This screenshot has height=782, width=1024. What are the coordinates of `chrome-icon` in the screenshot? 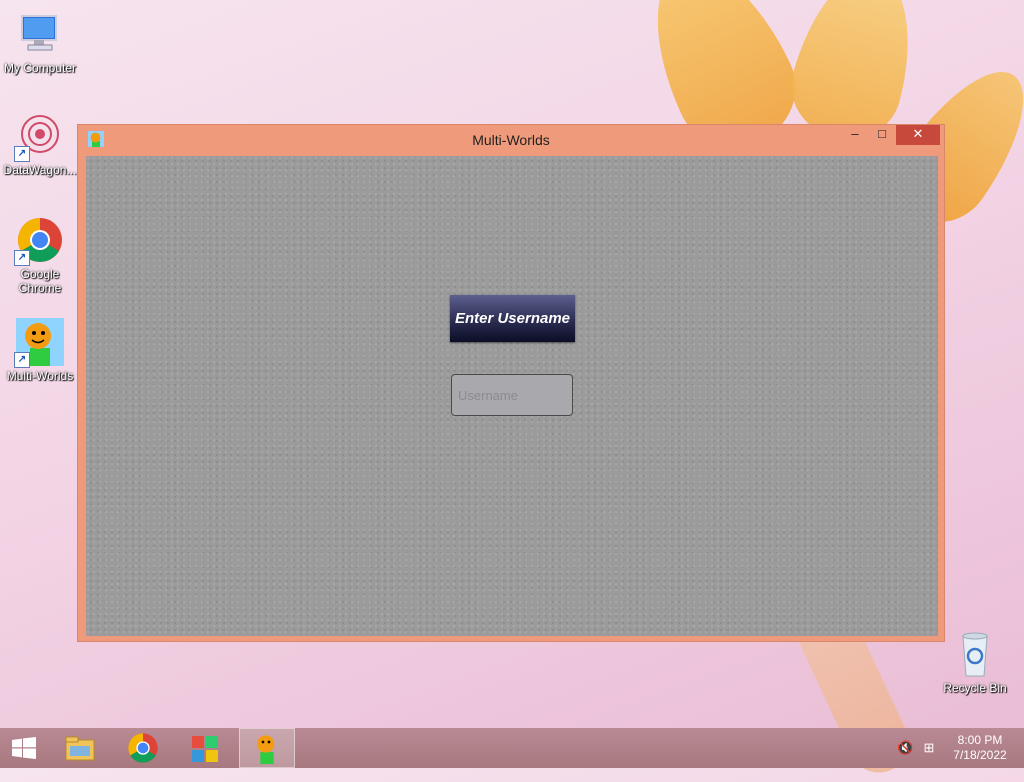 It's located at (143, 748).